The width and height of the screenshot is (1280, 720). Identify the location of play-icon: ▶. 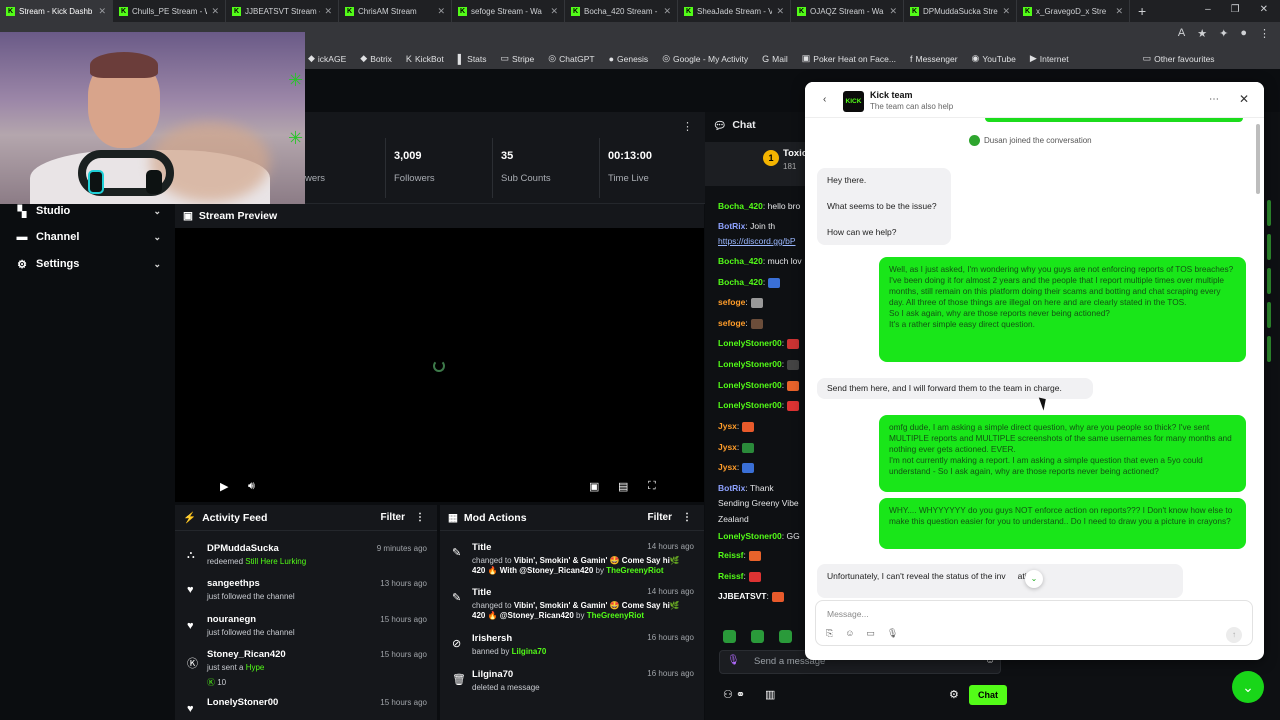
(224, 486).